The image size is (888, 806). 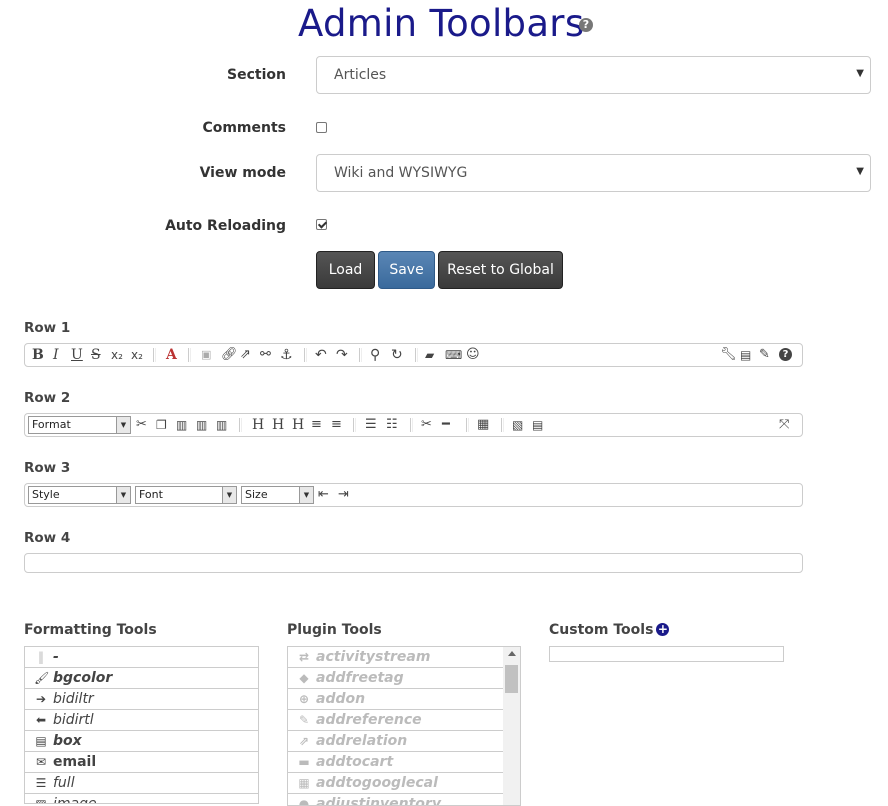 I want to click on unlink-icon: ⚯, so click(x=265, y=355).